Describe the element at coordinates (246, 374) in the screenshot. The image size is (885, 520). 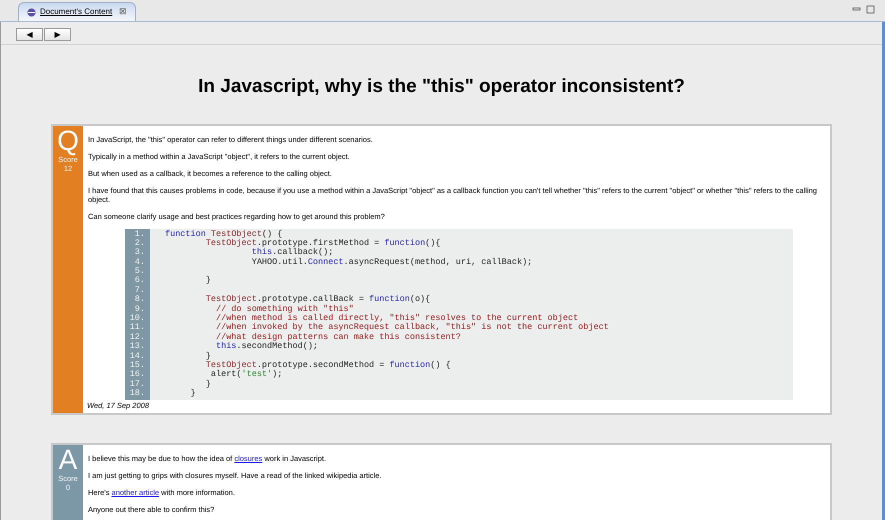
I see `code-line: alert('test');` at that location.